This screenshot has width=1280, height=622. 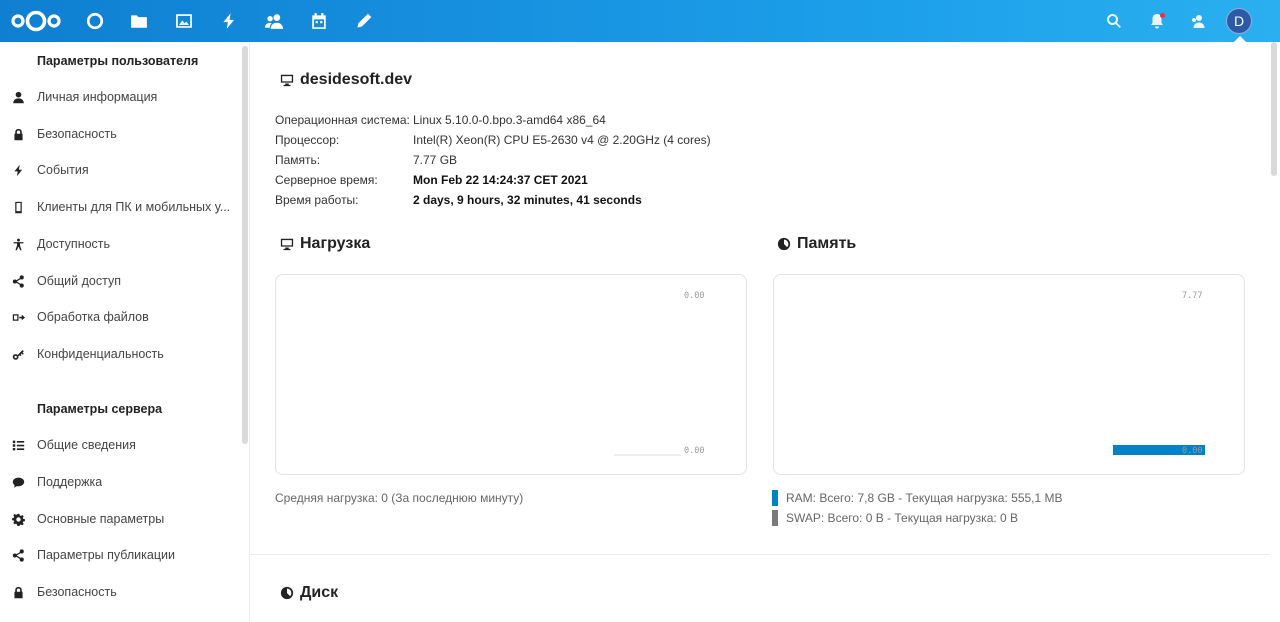 I want to click on sidebar-item-label: Общий доступ, so click(x=79, y=281).